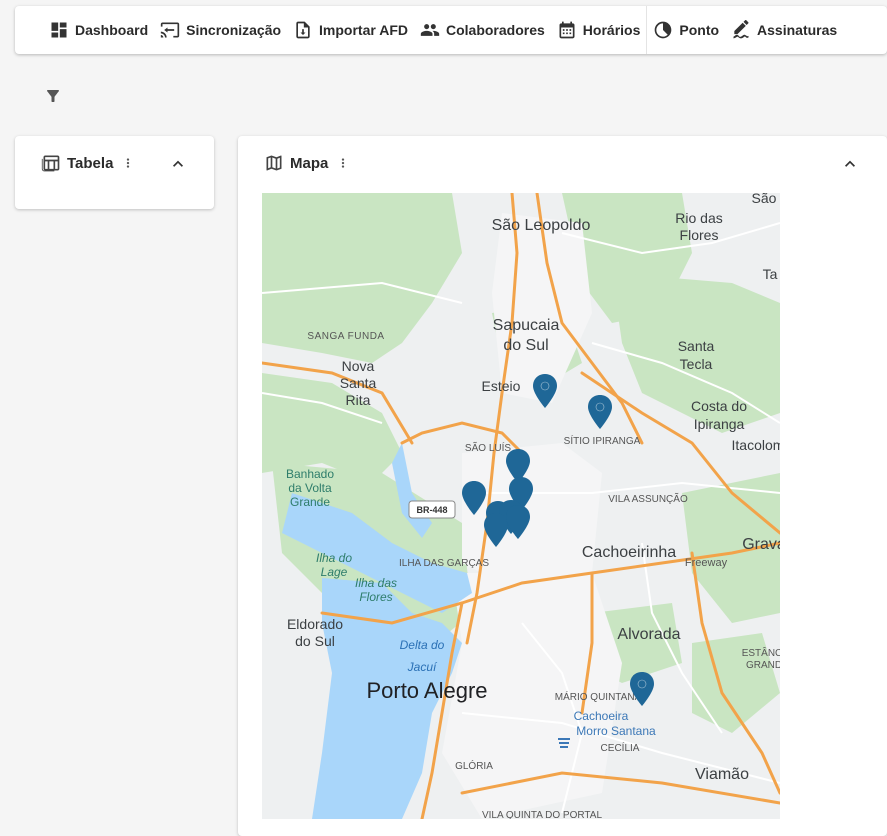 The height and width of the screenshot is (836, 887). I want to click on label-ta: Ta, so click(770, 274).